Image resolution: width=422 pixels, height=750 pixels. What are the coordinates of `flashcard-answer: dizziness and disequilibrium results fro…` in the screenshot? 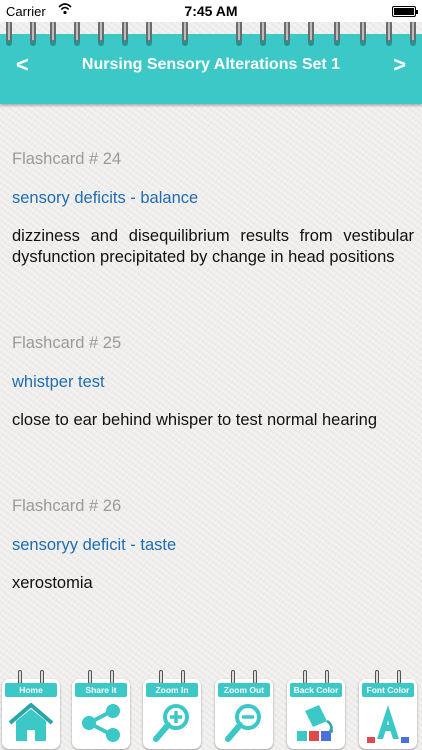 It's located at (213, 246).